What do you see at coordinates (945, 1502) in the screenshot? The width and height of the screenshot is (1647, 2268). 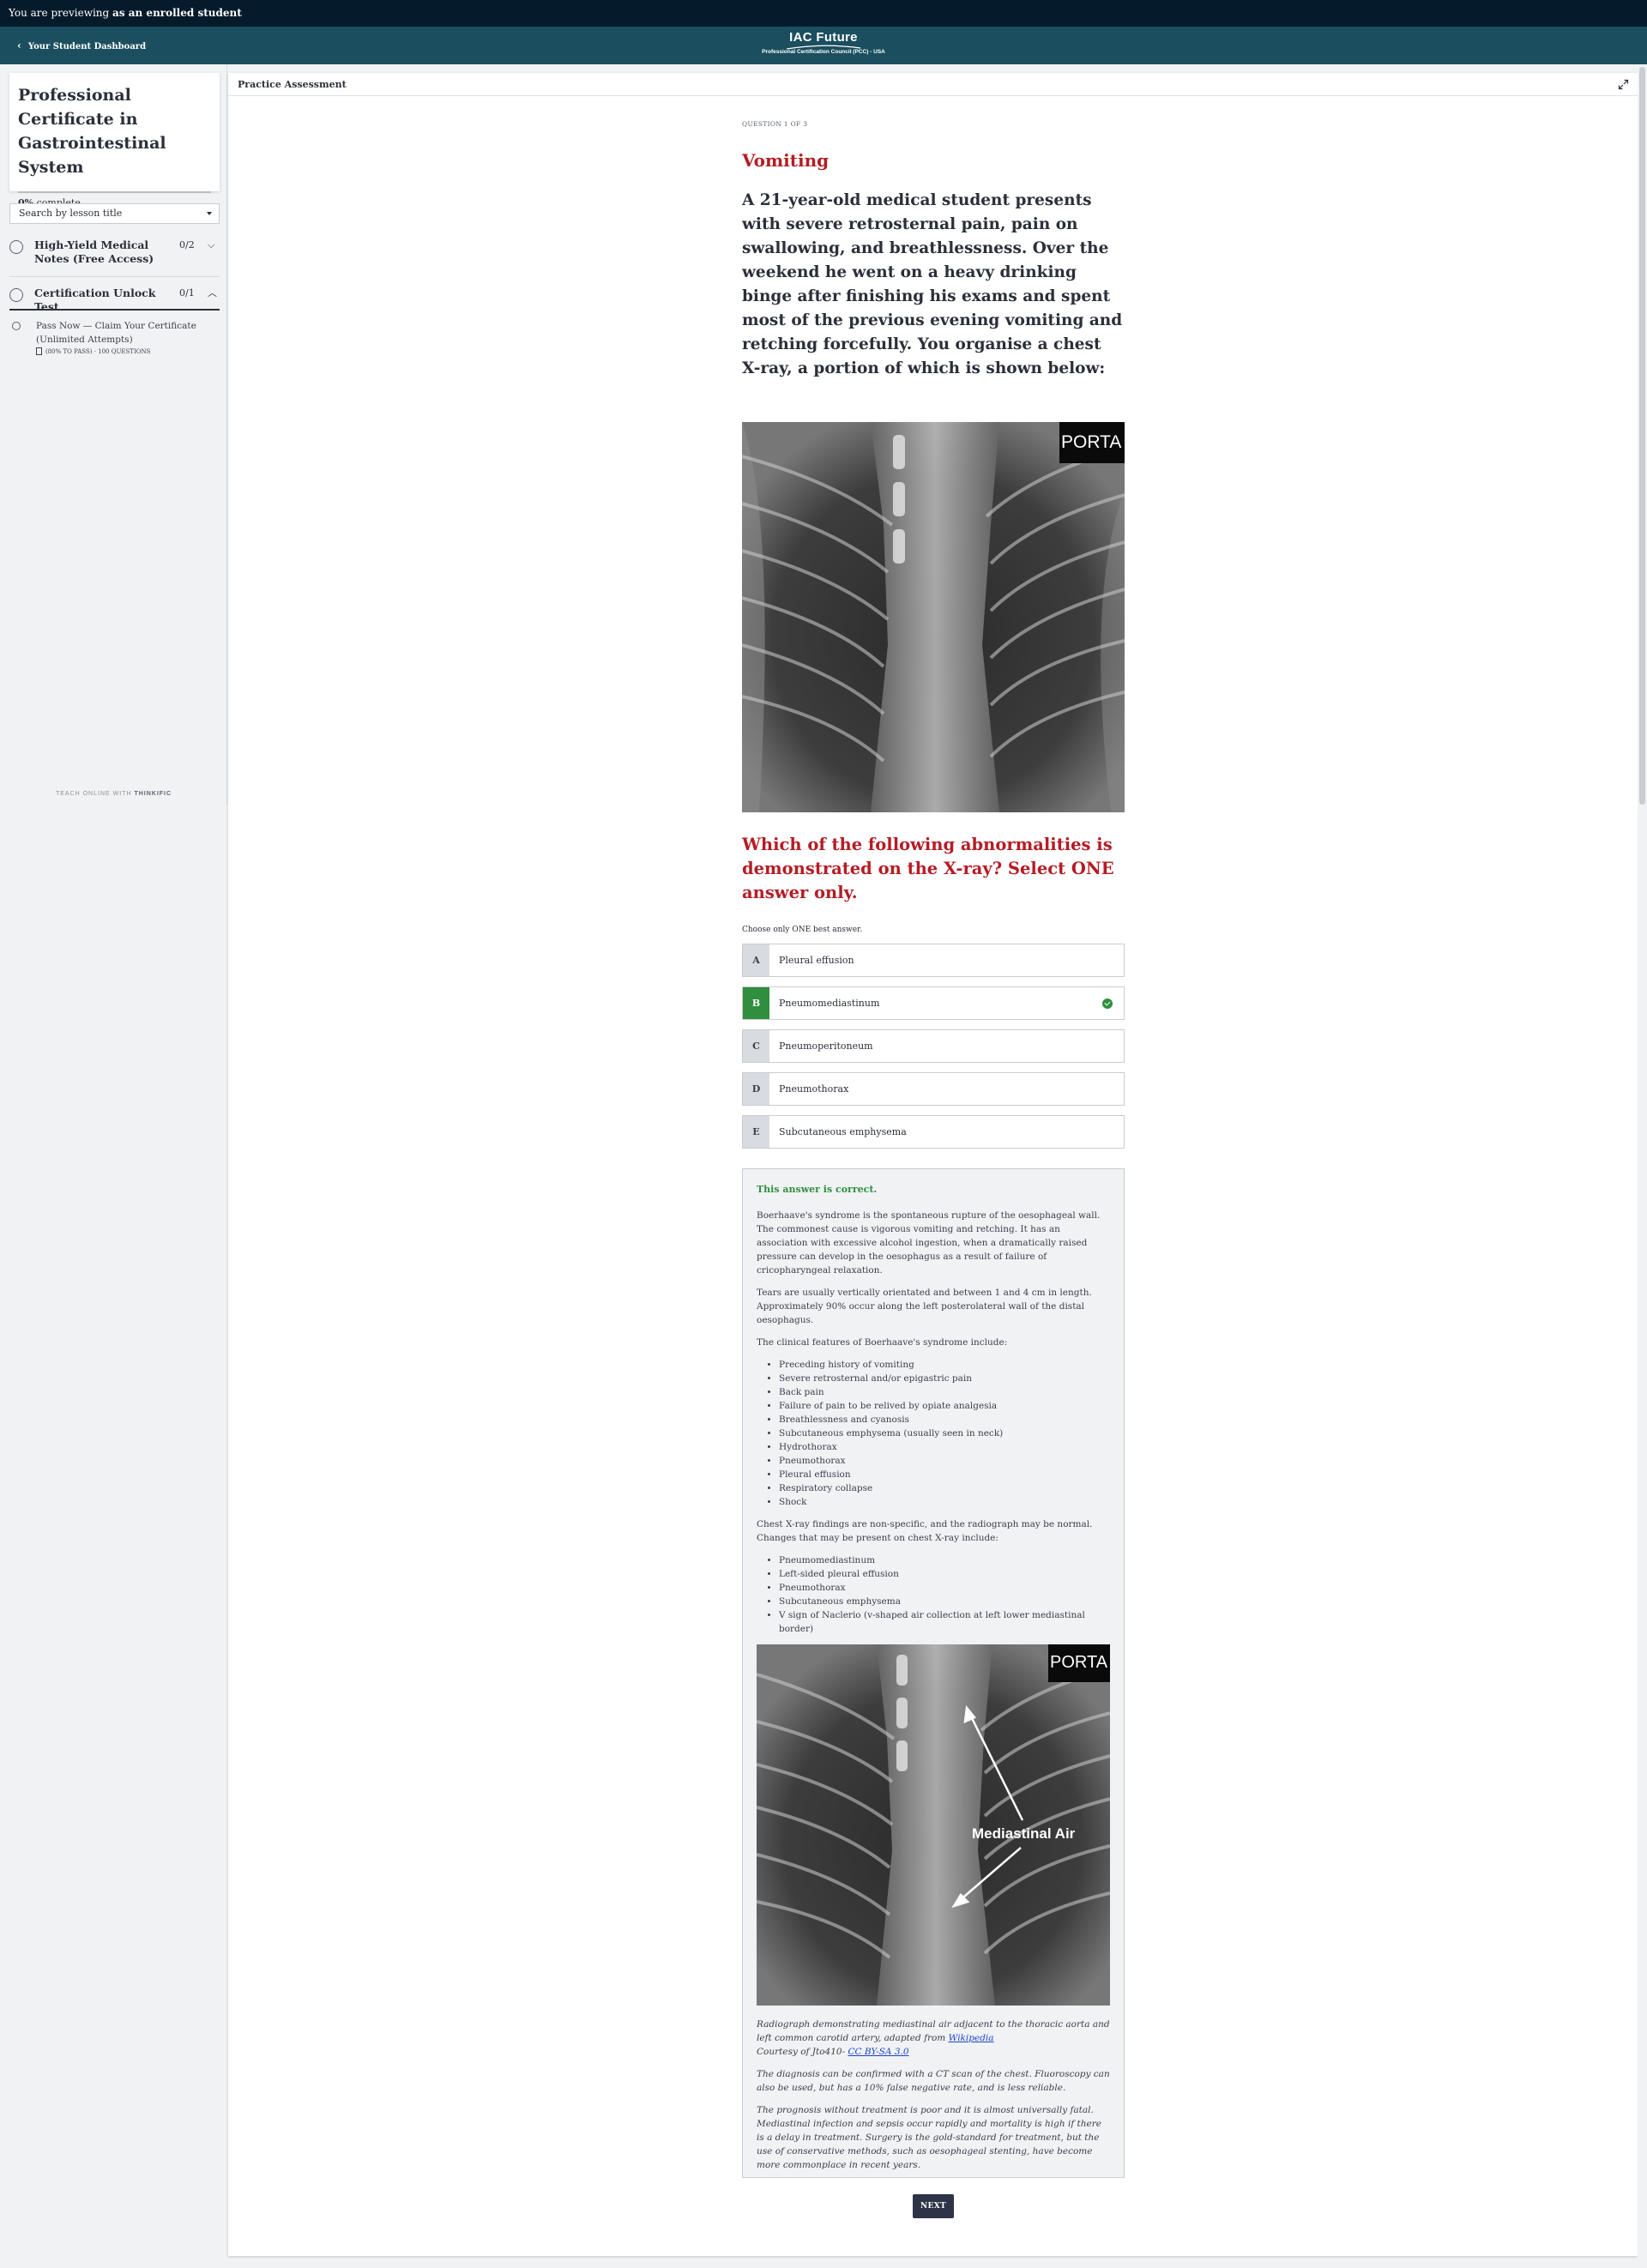 I see `list-item: Shock` at bounding box center [945, 1502].